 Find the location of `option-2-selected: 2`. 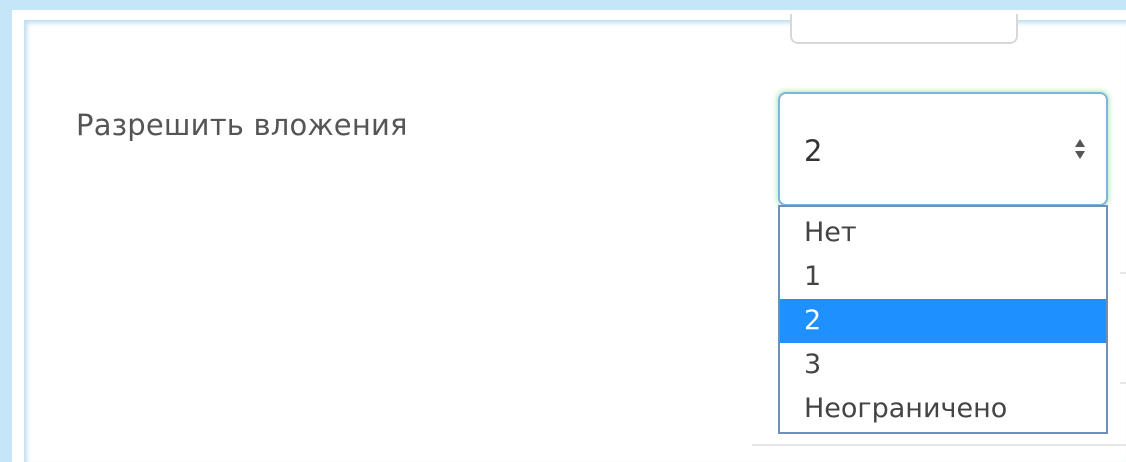

option-2-selected: 2 is located at coordinates (943, 321).